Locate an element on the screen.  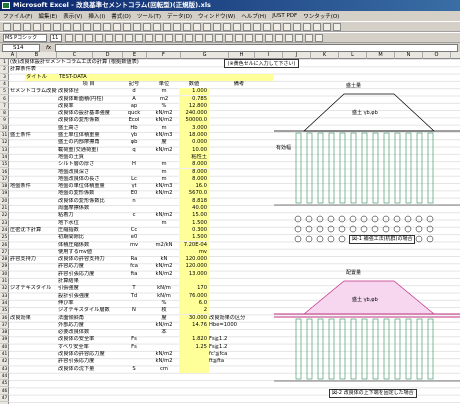
font-size-select: 11 is located at coordinates (56, 37).